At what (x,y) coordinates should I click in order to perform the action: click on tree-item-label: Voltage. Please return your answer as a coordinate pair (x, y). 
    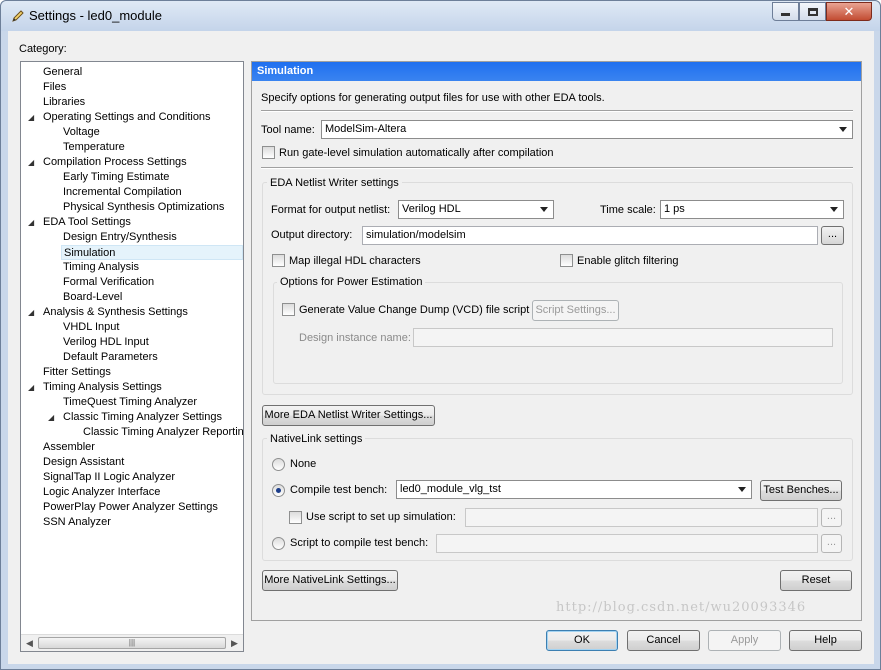
    Looking at the image, I should click on (81, 132).